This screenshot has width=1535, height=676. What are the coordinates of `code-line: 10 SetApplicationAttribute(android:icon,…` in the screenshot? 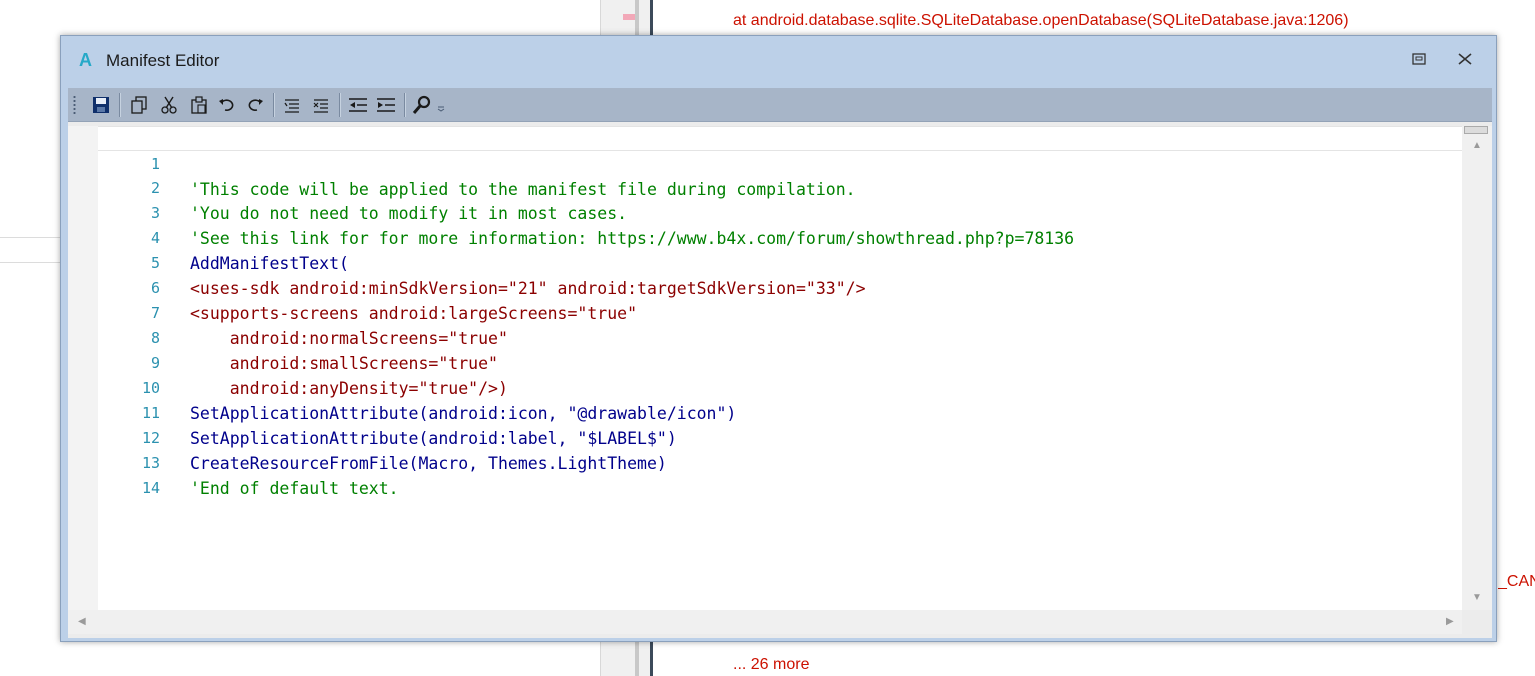 It's located at (780, 387).